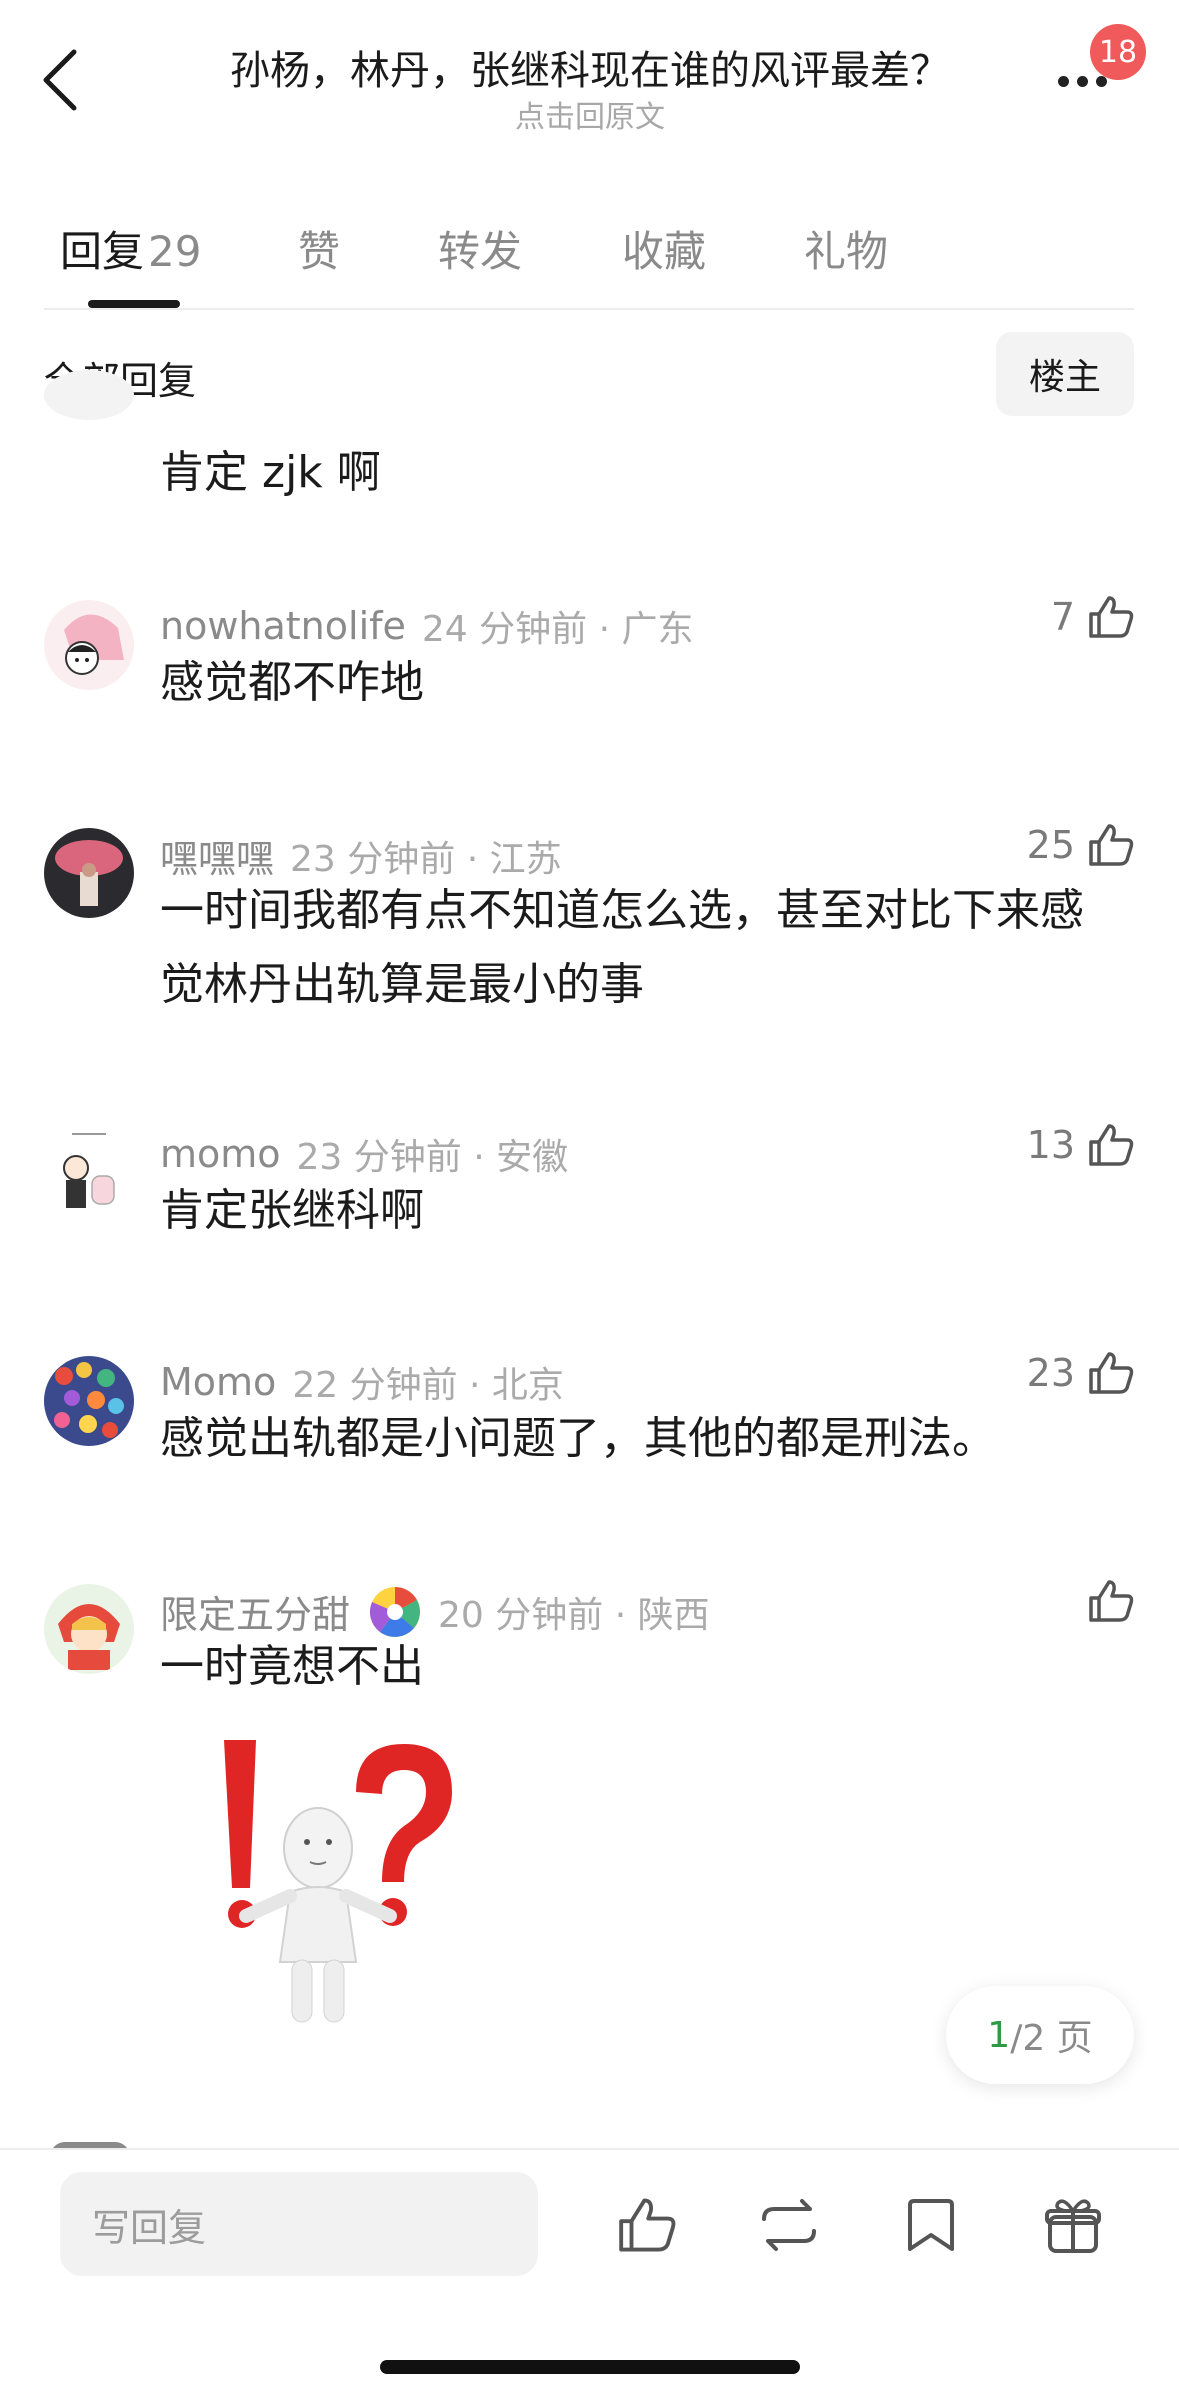 Image resolution: width=1179 pixels, height=2399 pixels. Describe the element at coordinates (292, 682) in the screenshot. I see `comment-text: 感觉都不咋地` at that location.